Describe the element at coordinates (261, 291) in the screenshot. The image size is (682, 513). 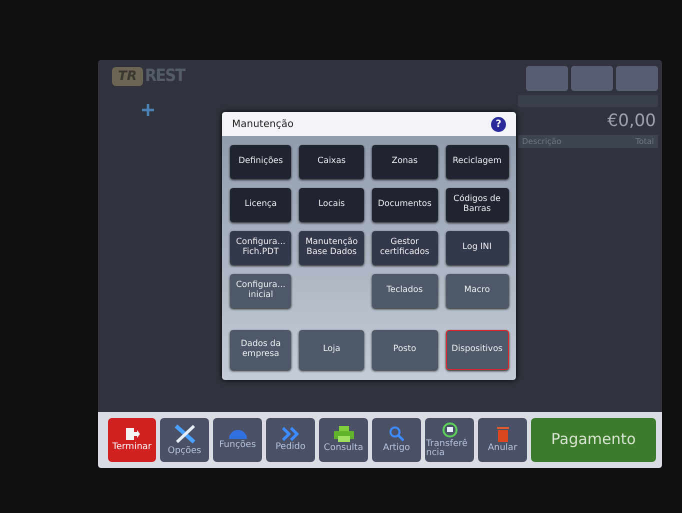
I see `menu-button: Configura... inicial` at that location.